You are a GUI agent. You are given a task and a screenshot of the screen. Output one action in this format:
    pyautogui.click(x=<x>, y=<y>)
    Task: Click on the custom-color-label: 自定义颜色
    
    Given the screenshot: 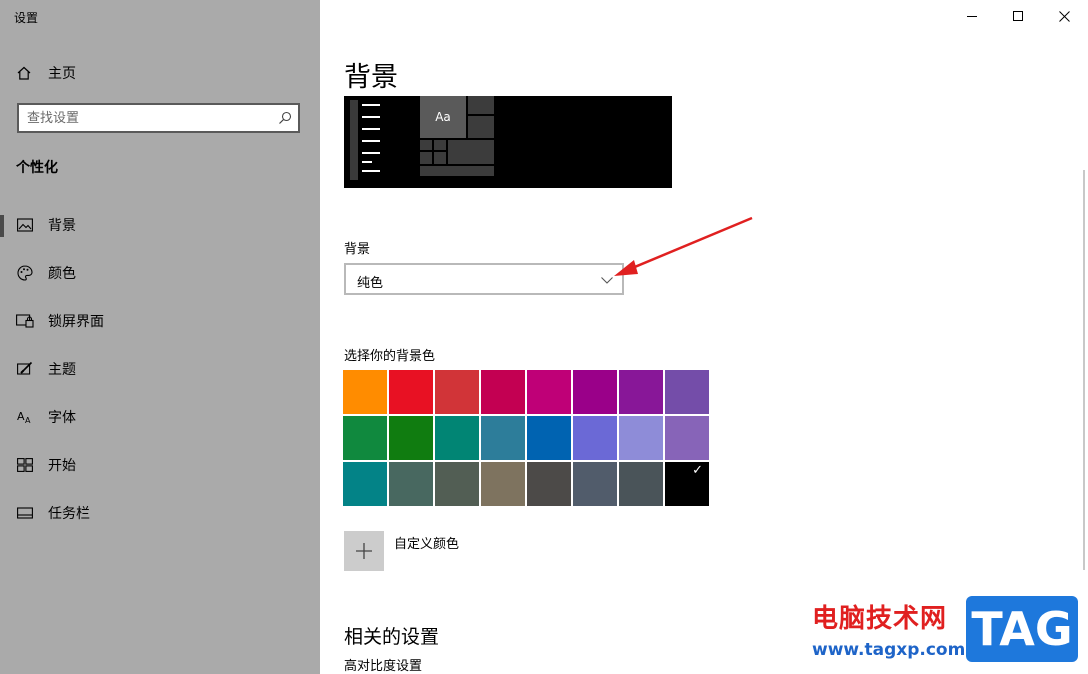 What is the action you would take?
    pyautogui.click(x=426, y=542)
    